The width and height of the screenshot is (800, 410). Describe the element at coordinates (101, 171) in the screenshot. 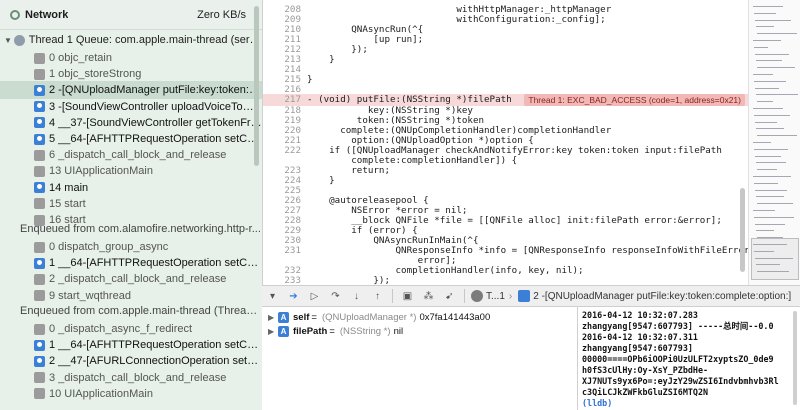

I see `stack-frame-label: 13 UIApplicationMain` at that location.